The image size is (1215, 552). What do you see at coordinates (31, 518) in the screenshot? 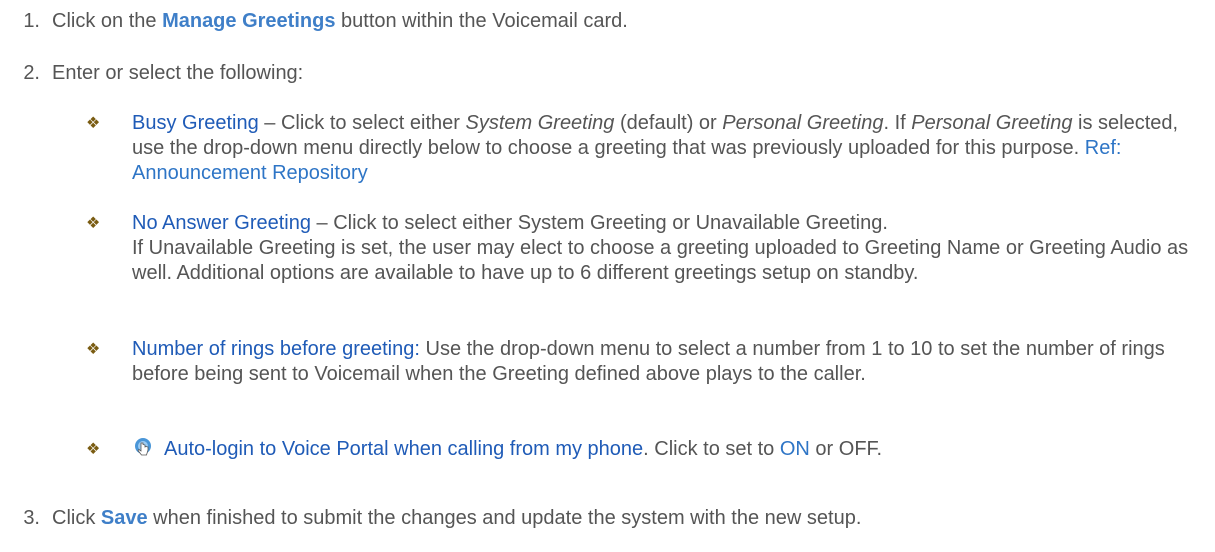
I see `step-number: 3.` at bounding box center [31, 518].